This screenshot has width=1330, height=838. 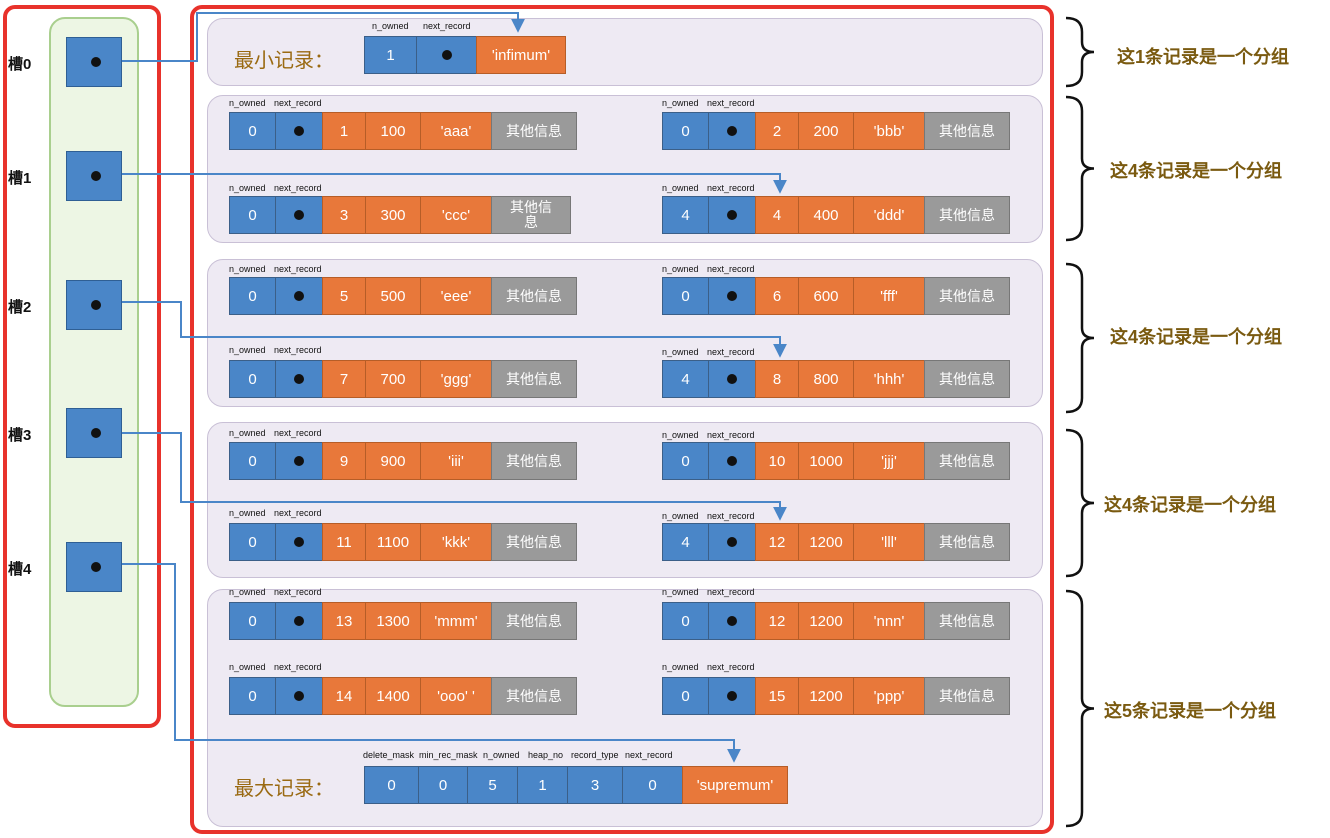 I want to click on group-label: 这5条记录是一个分组, so click(x=1190, y=711).